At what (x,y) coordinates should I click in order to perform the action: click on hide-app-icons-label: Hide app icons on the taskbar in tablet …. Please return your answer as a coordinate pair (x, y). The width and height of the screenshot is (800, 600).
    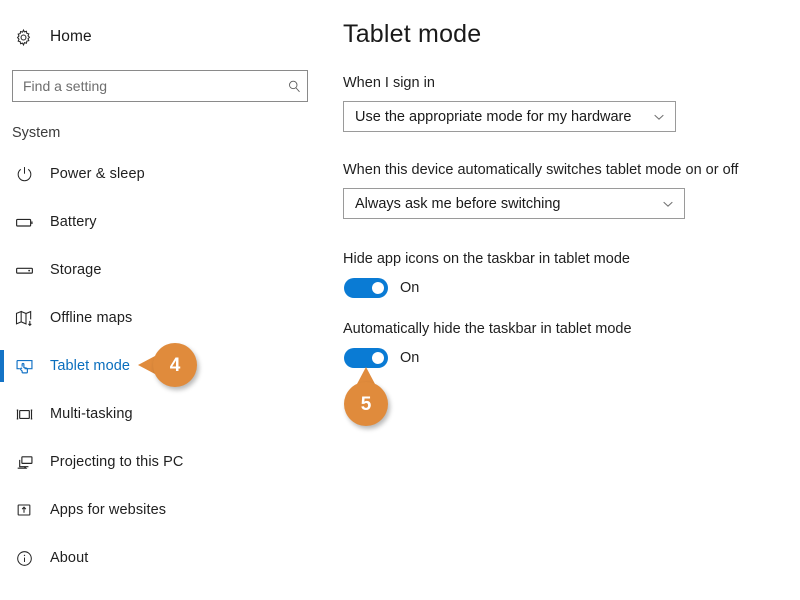
    Looking at the image, I should click on (486, 259).